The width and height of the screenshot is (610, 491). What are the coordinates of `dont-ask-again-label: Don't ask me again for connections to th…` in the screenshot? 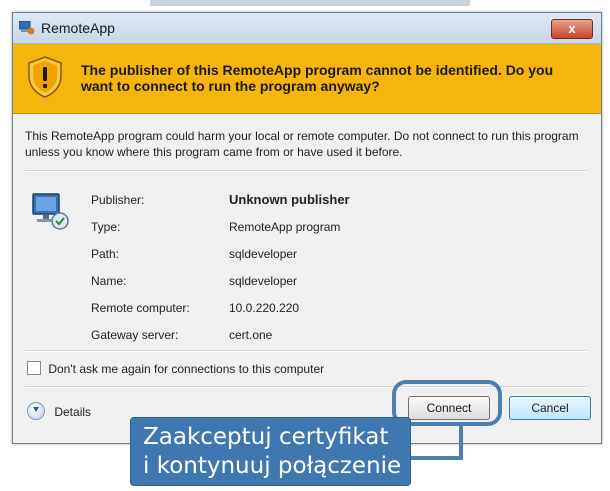 It's located at (186, 369).